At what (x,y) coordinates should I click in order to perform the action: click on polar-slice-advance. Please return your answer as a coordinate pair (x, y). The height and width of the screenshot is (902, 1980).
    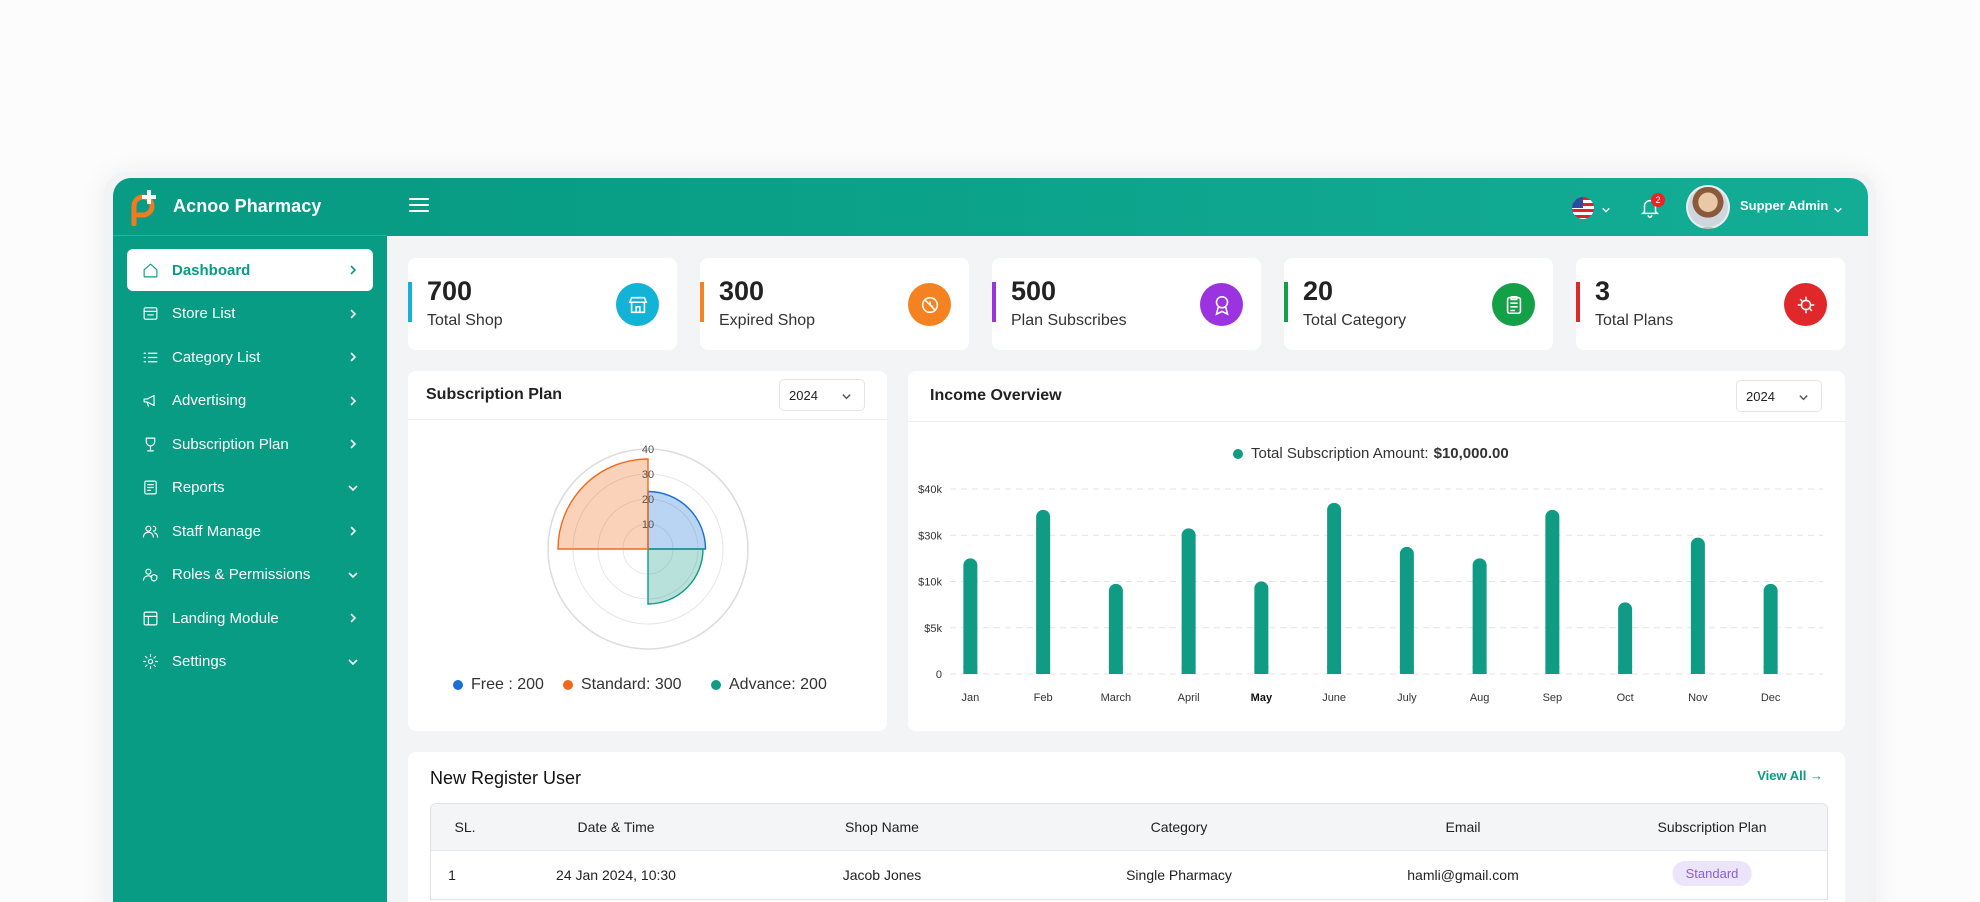
    Looking at the image, I should click on (675, 576).